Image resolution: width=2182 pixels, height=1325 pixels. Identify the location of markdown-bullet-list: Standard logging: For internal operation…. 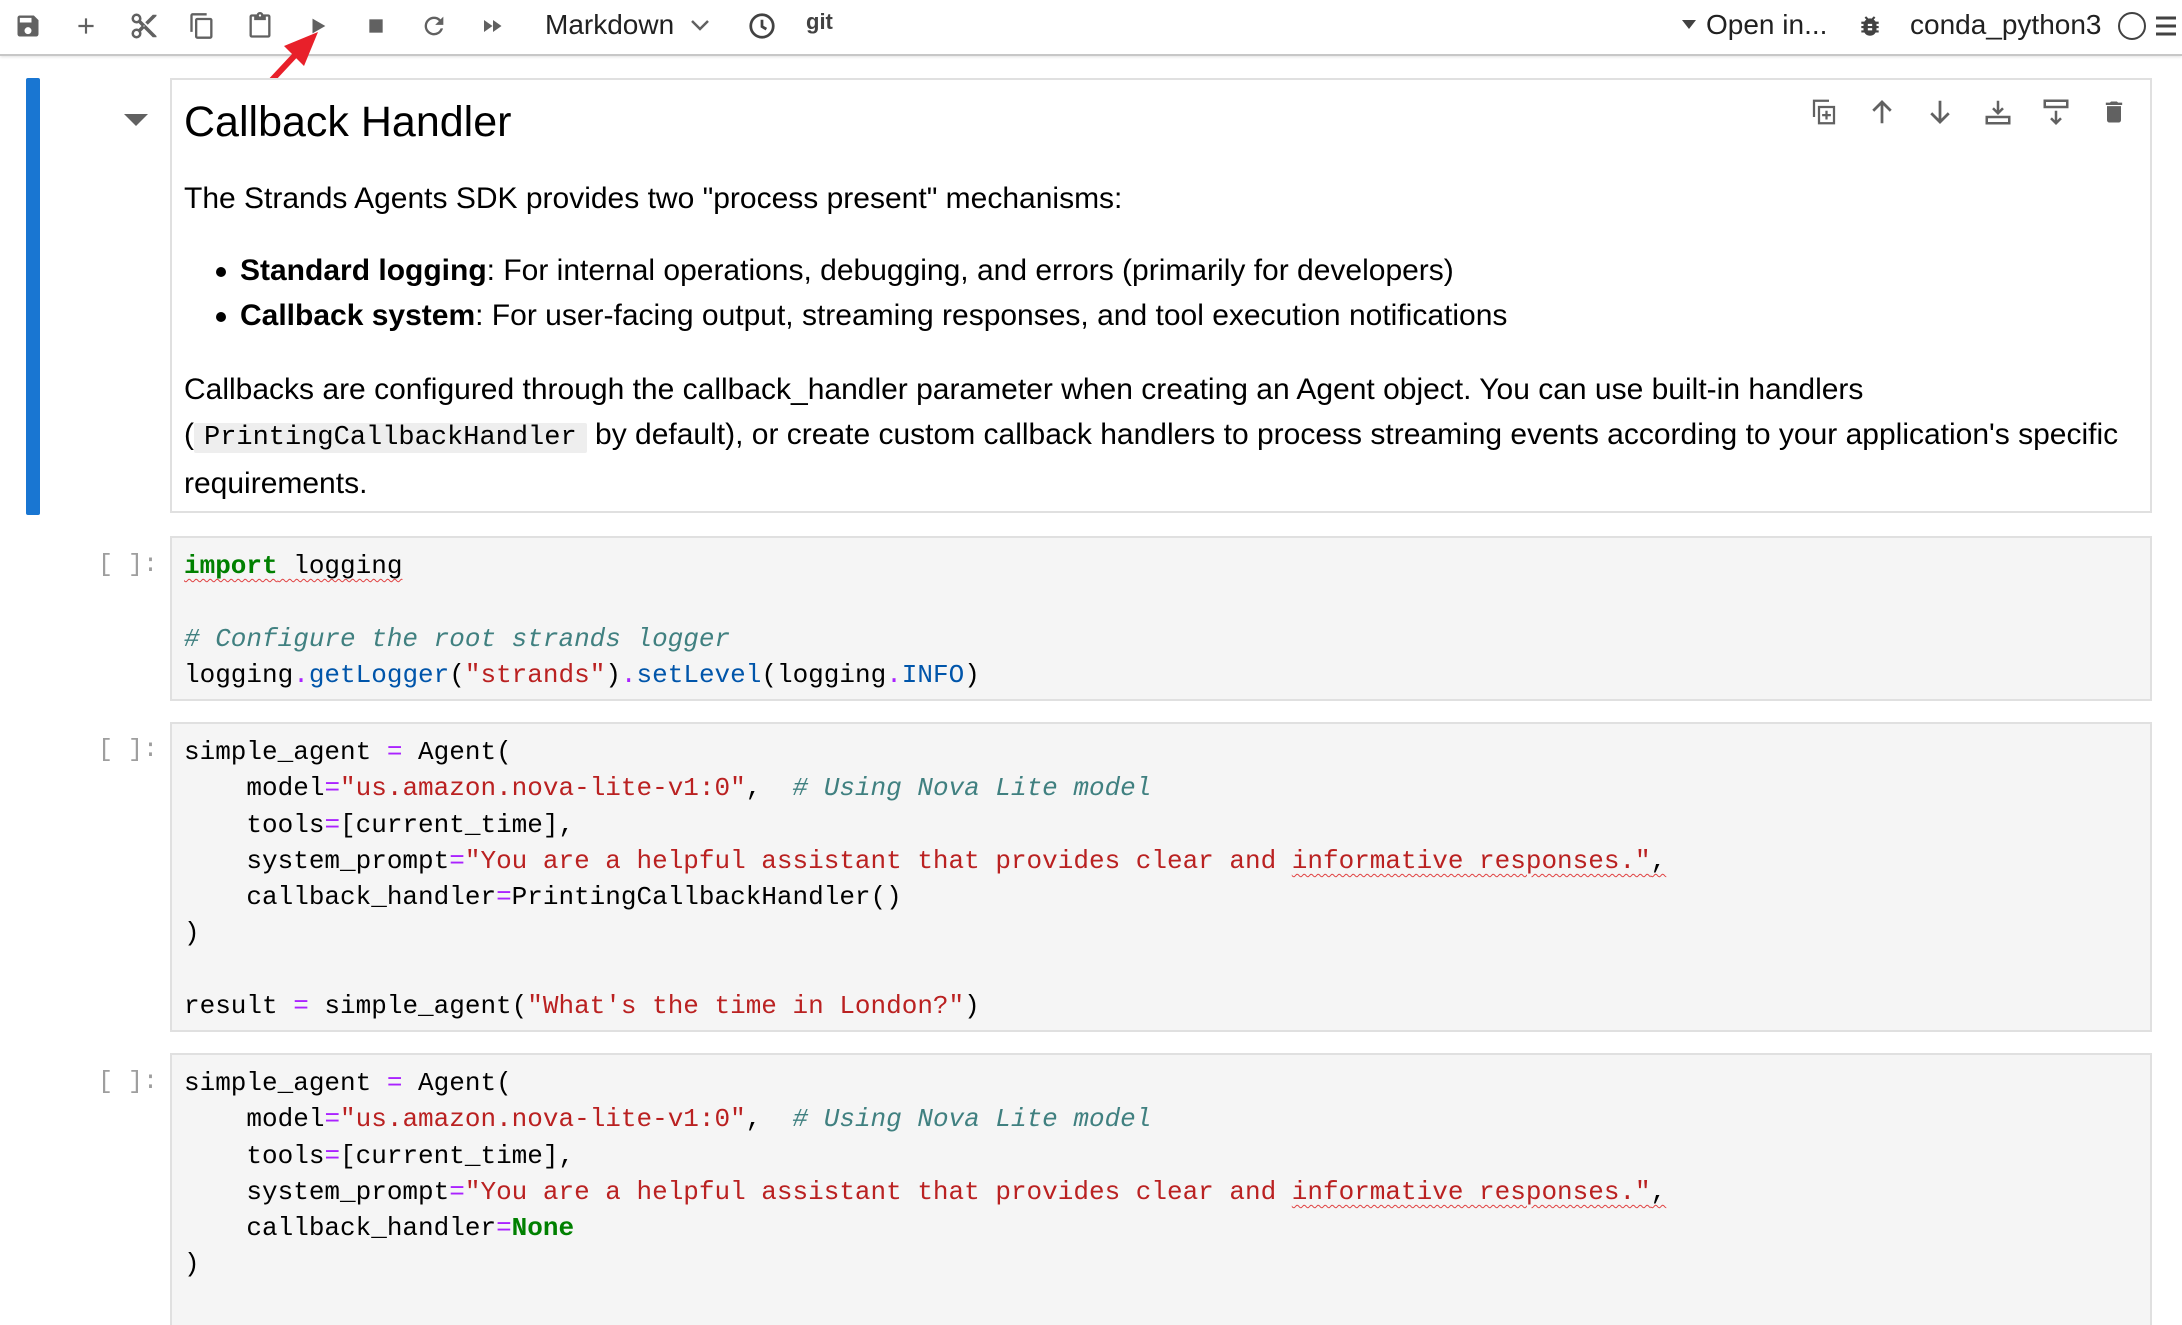
(845, 293).